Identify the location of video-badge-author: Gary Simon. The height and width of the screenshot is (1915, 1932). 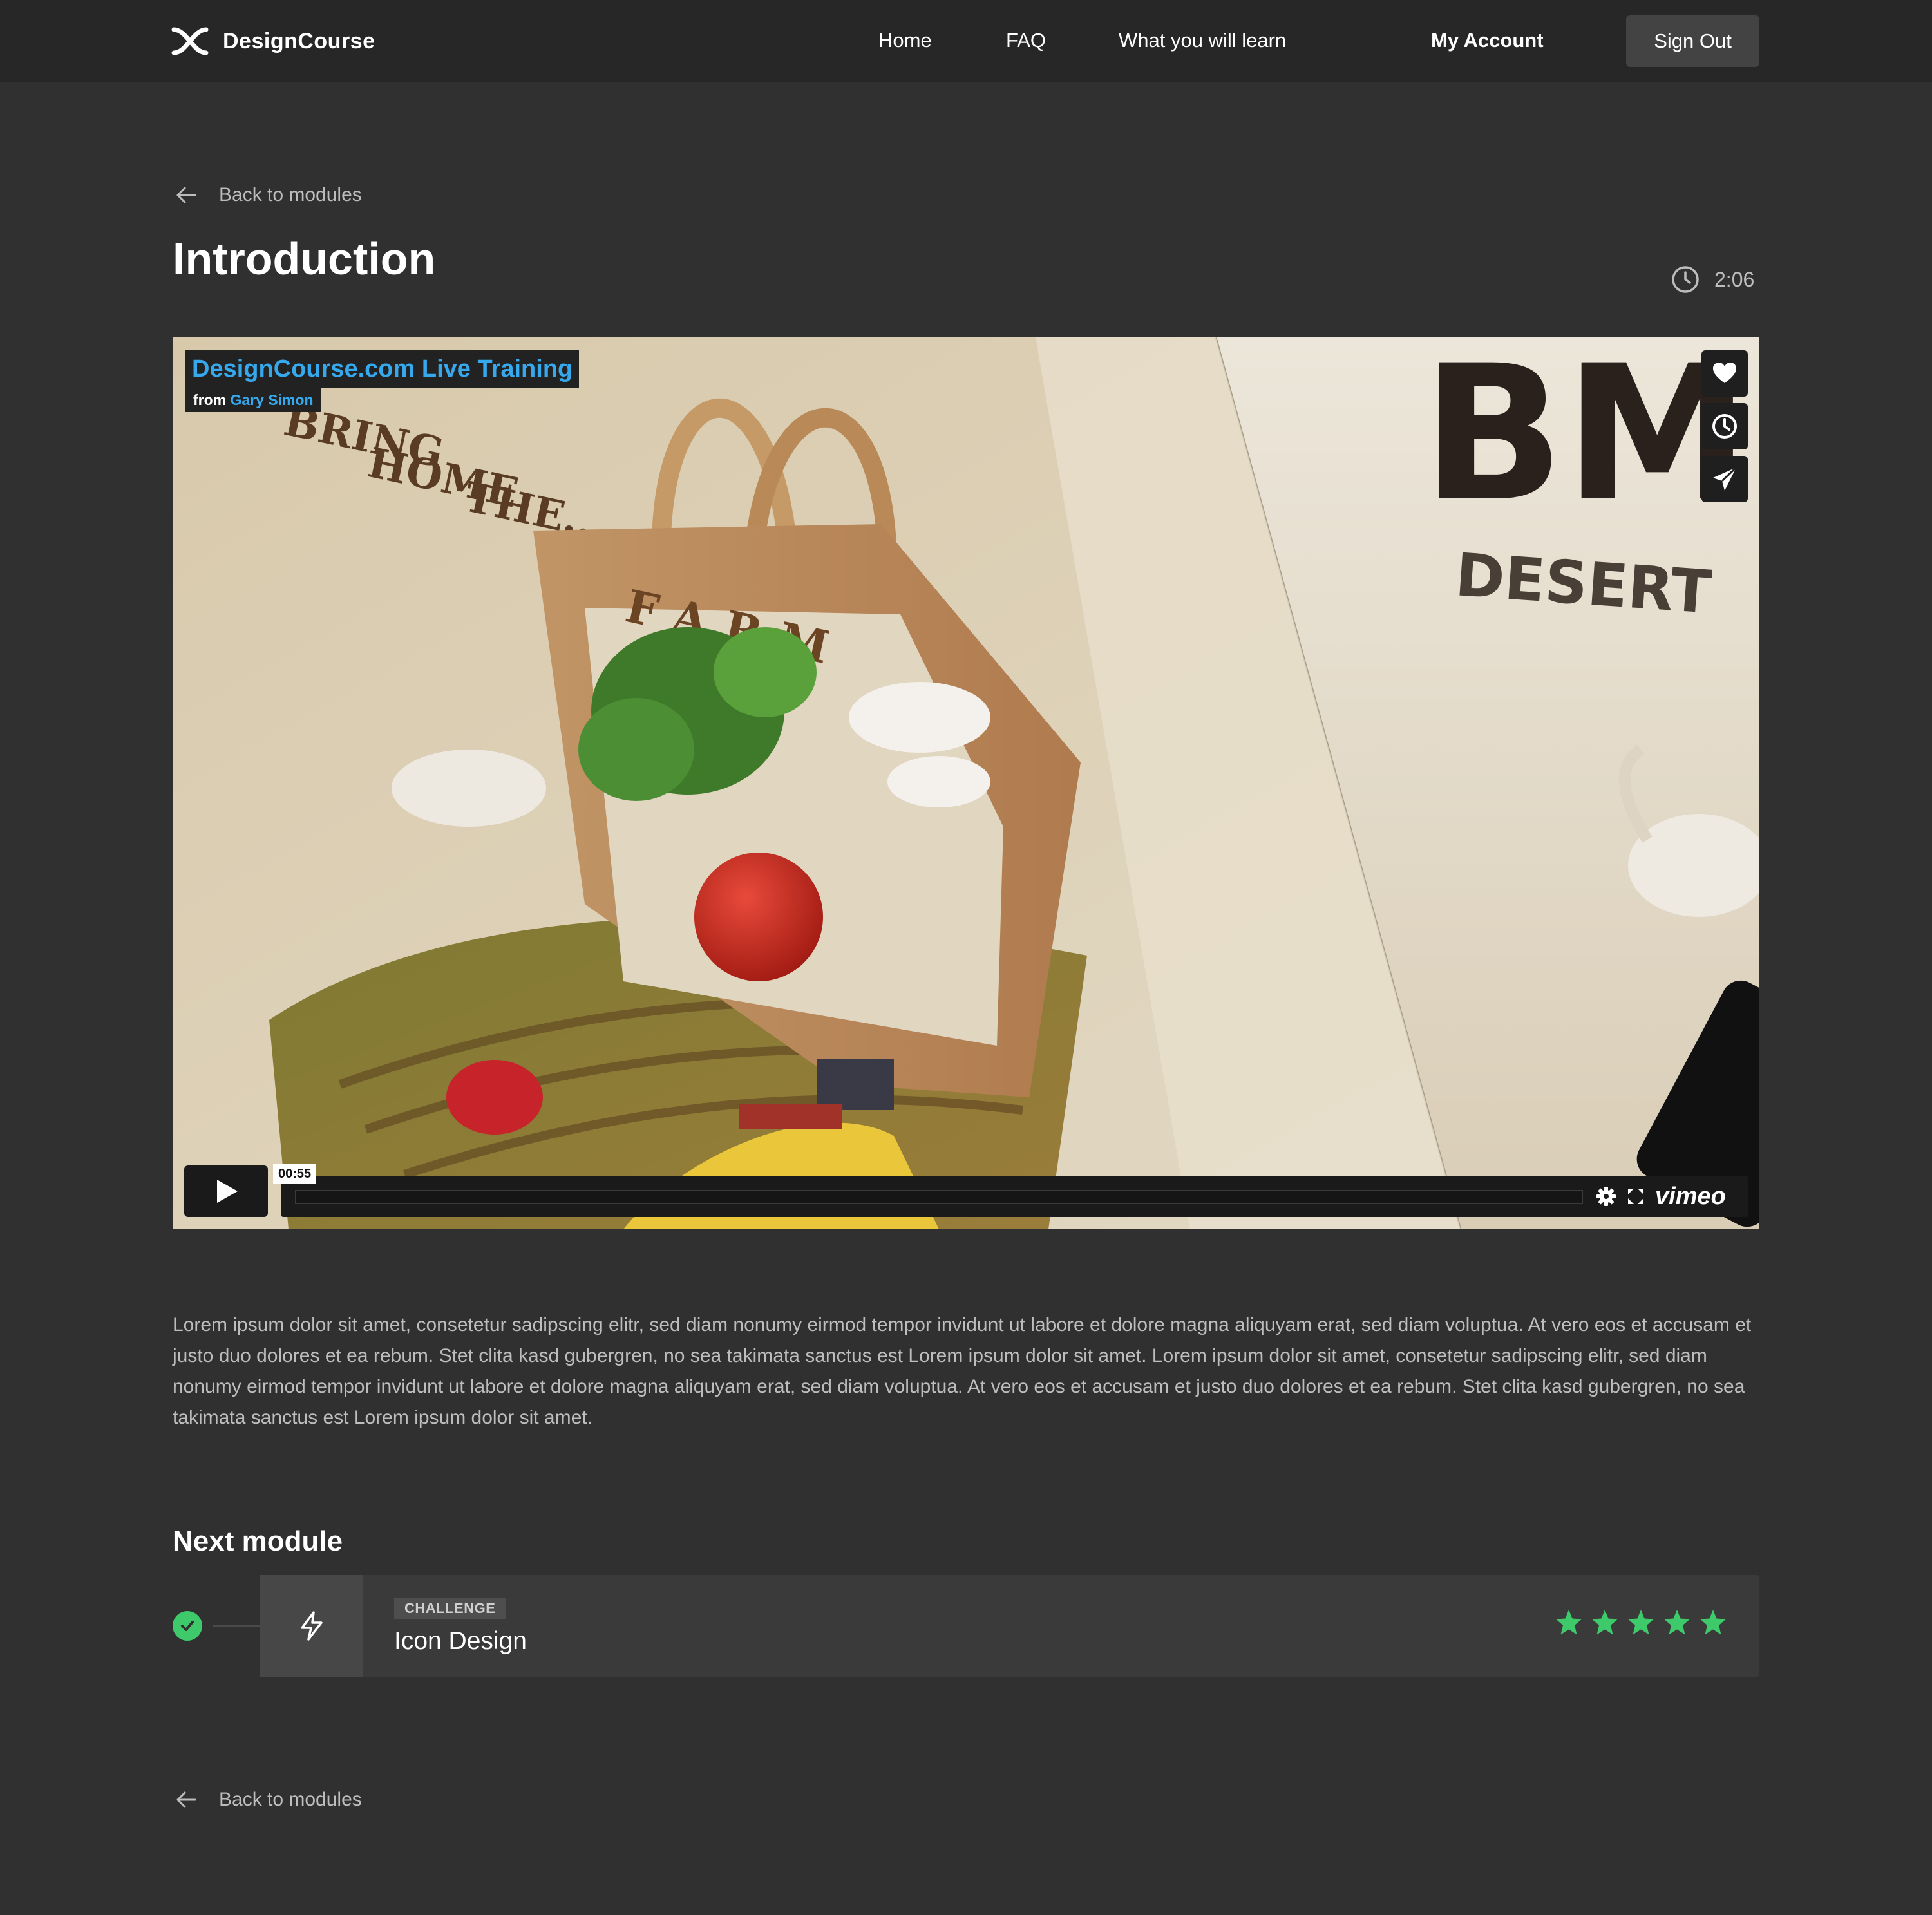
(272, 400).